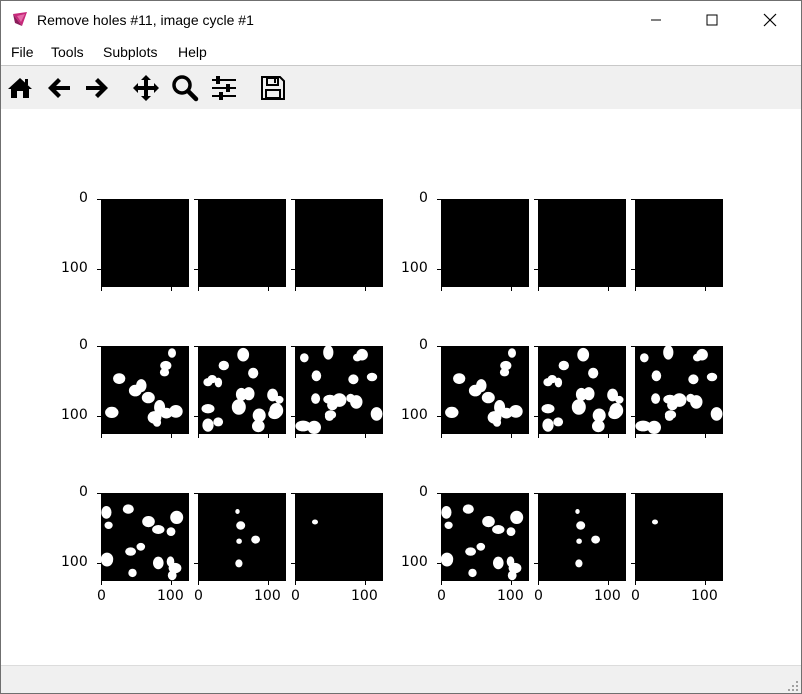  I want to click on save-button, so click(273, 88).